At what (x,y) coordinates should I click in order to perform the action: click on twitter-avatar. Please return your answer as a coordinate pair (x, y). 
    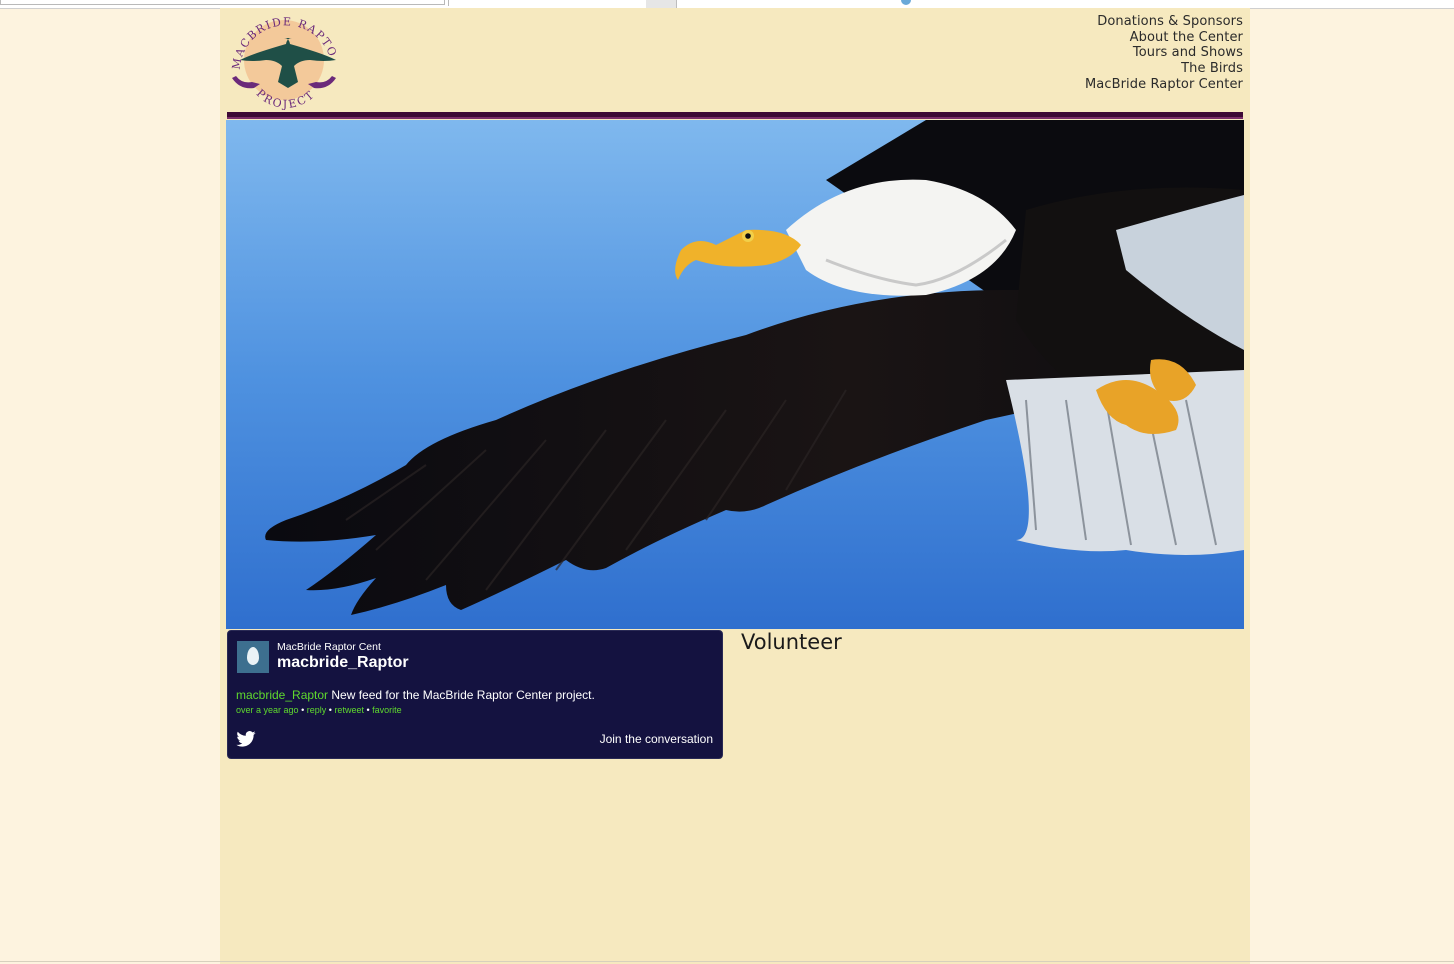
    Looking at the image, I should click on (253, 657).